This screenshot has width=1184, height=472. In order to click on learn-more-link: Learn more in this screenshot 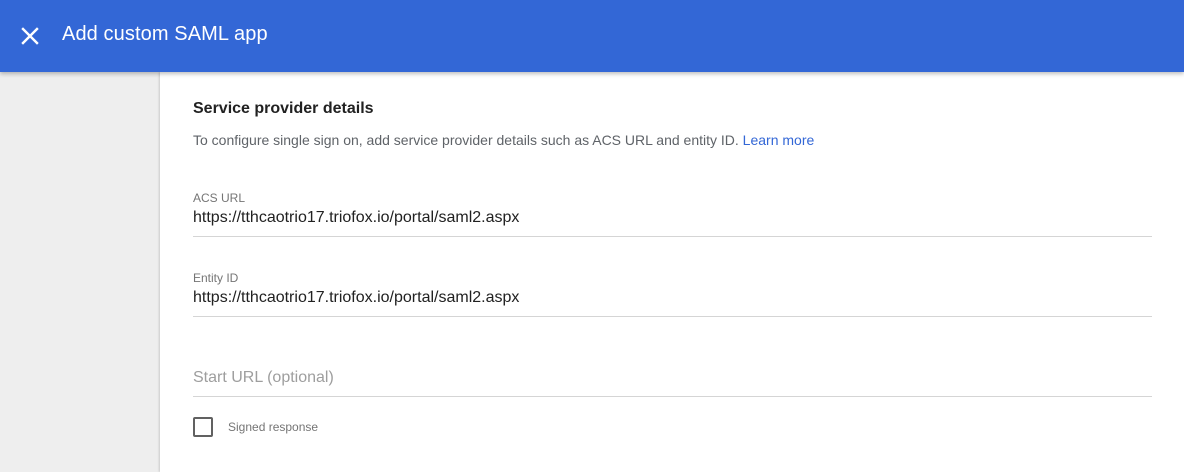, I will do `click(779, 140)`.